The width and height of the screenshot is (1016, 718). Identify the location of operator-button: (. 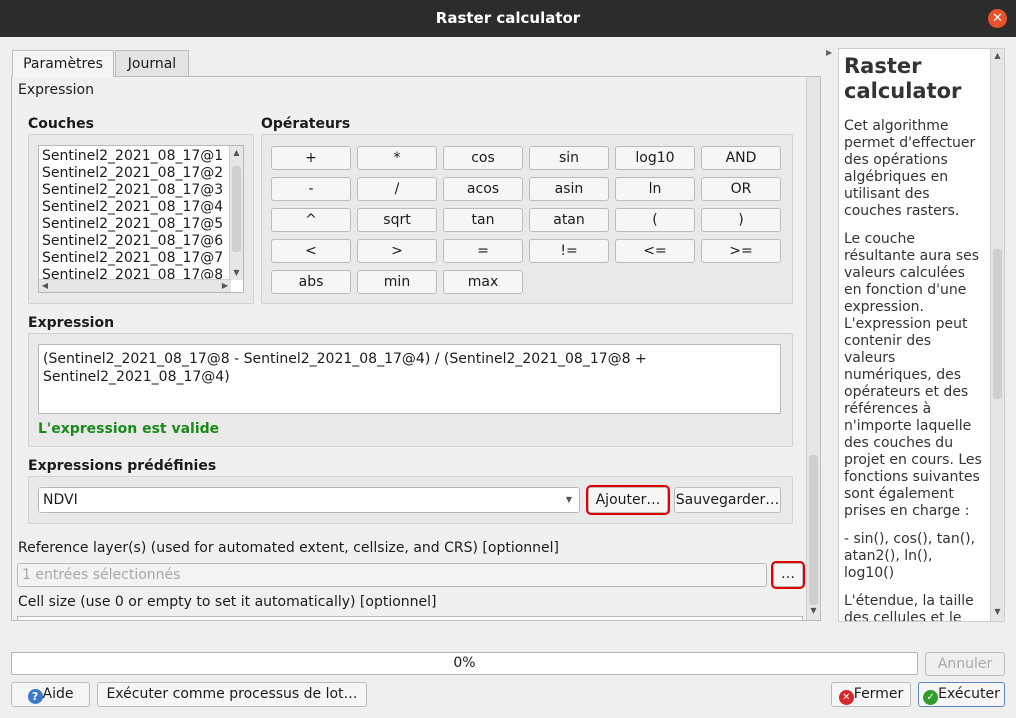
(655, 220).